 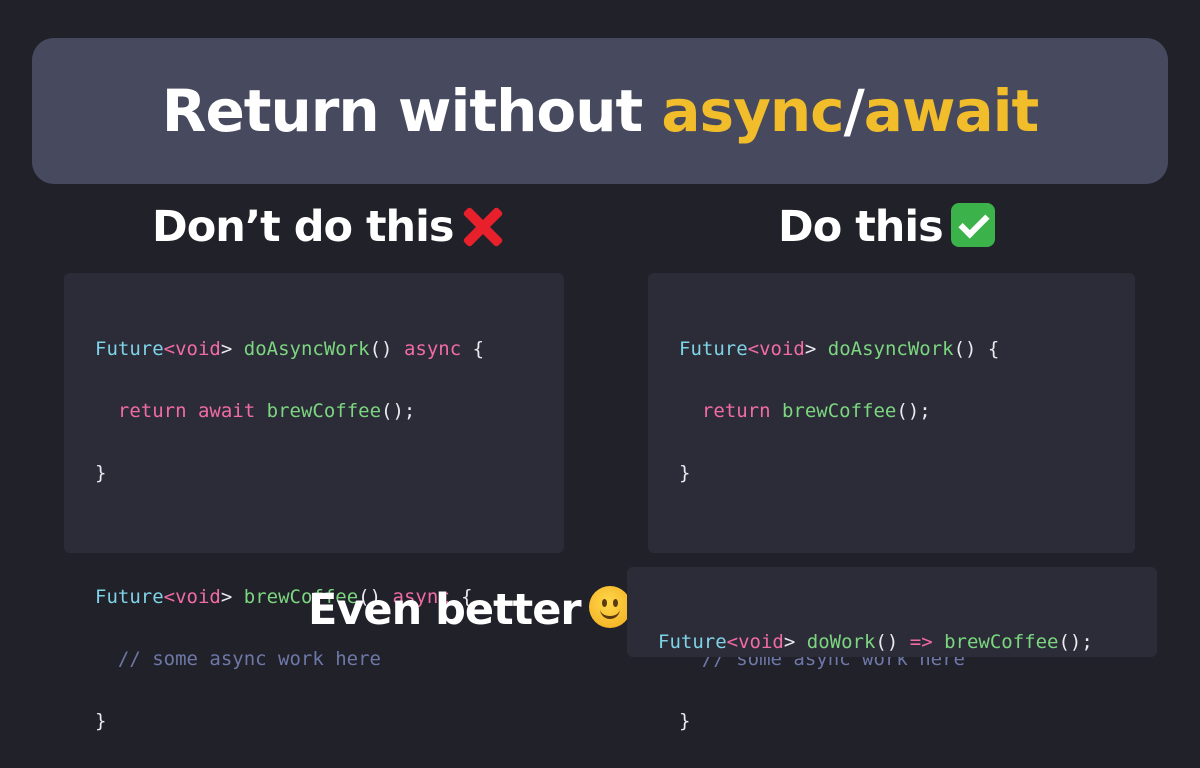 I want to click on code-line: Future<void> doWork() => brewCoffee();, so click(x=875, y=642).